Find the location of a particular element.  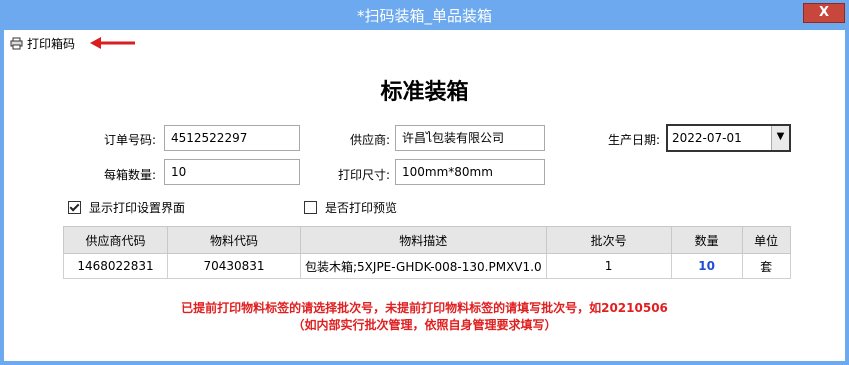

checkbox-unchecked-icon is located at coordinates (310, 207).